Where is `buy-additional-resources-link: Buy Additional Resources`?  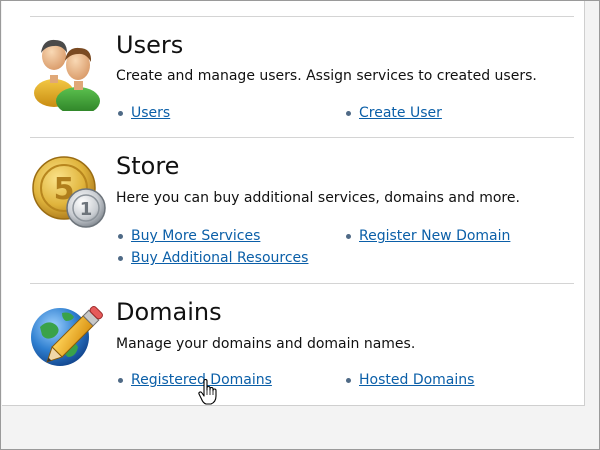 buy-additional-resources-link: Buy Additional Resources is located at coordinates (219, 258).